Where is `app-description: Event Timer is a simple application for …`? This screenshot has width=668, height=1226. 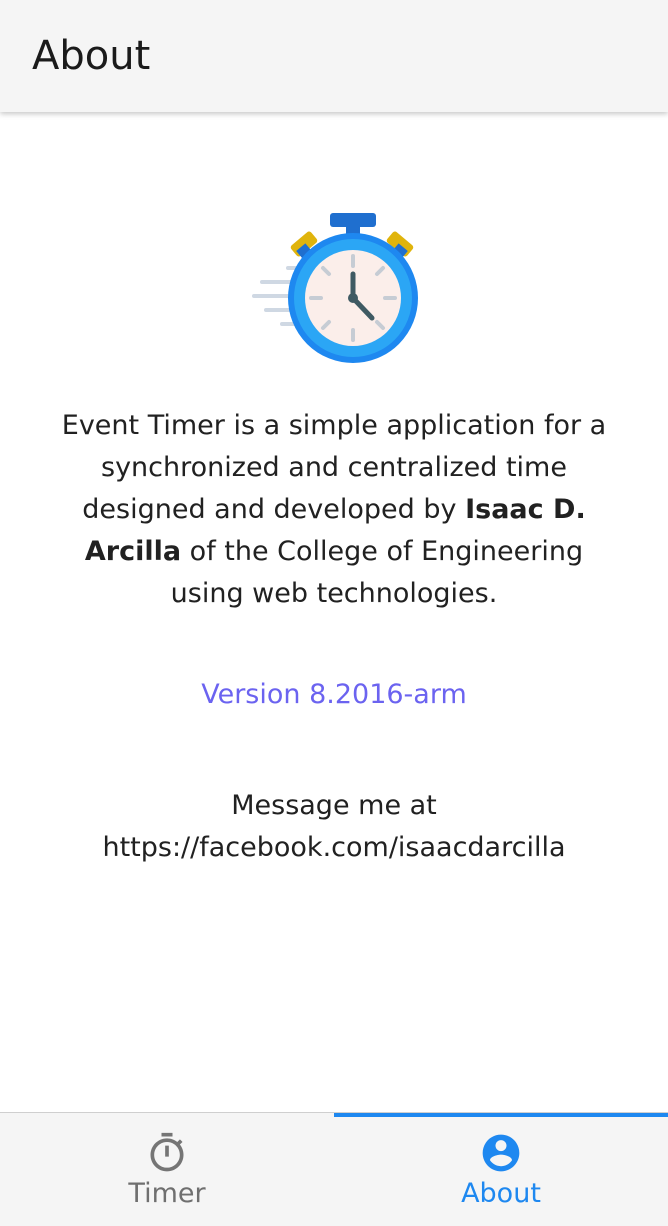 app-description: Event Timer is a simple application for … is located at coordinates (334, 510).